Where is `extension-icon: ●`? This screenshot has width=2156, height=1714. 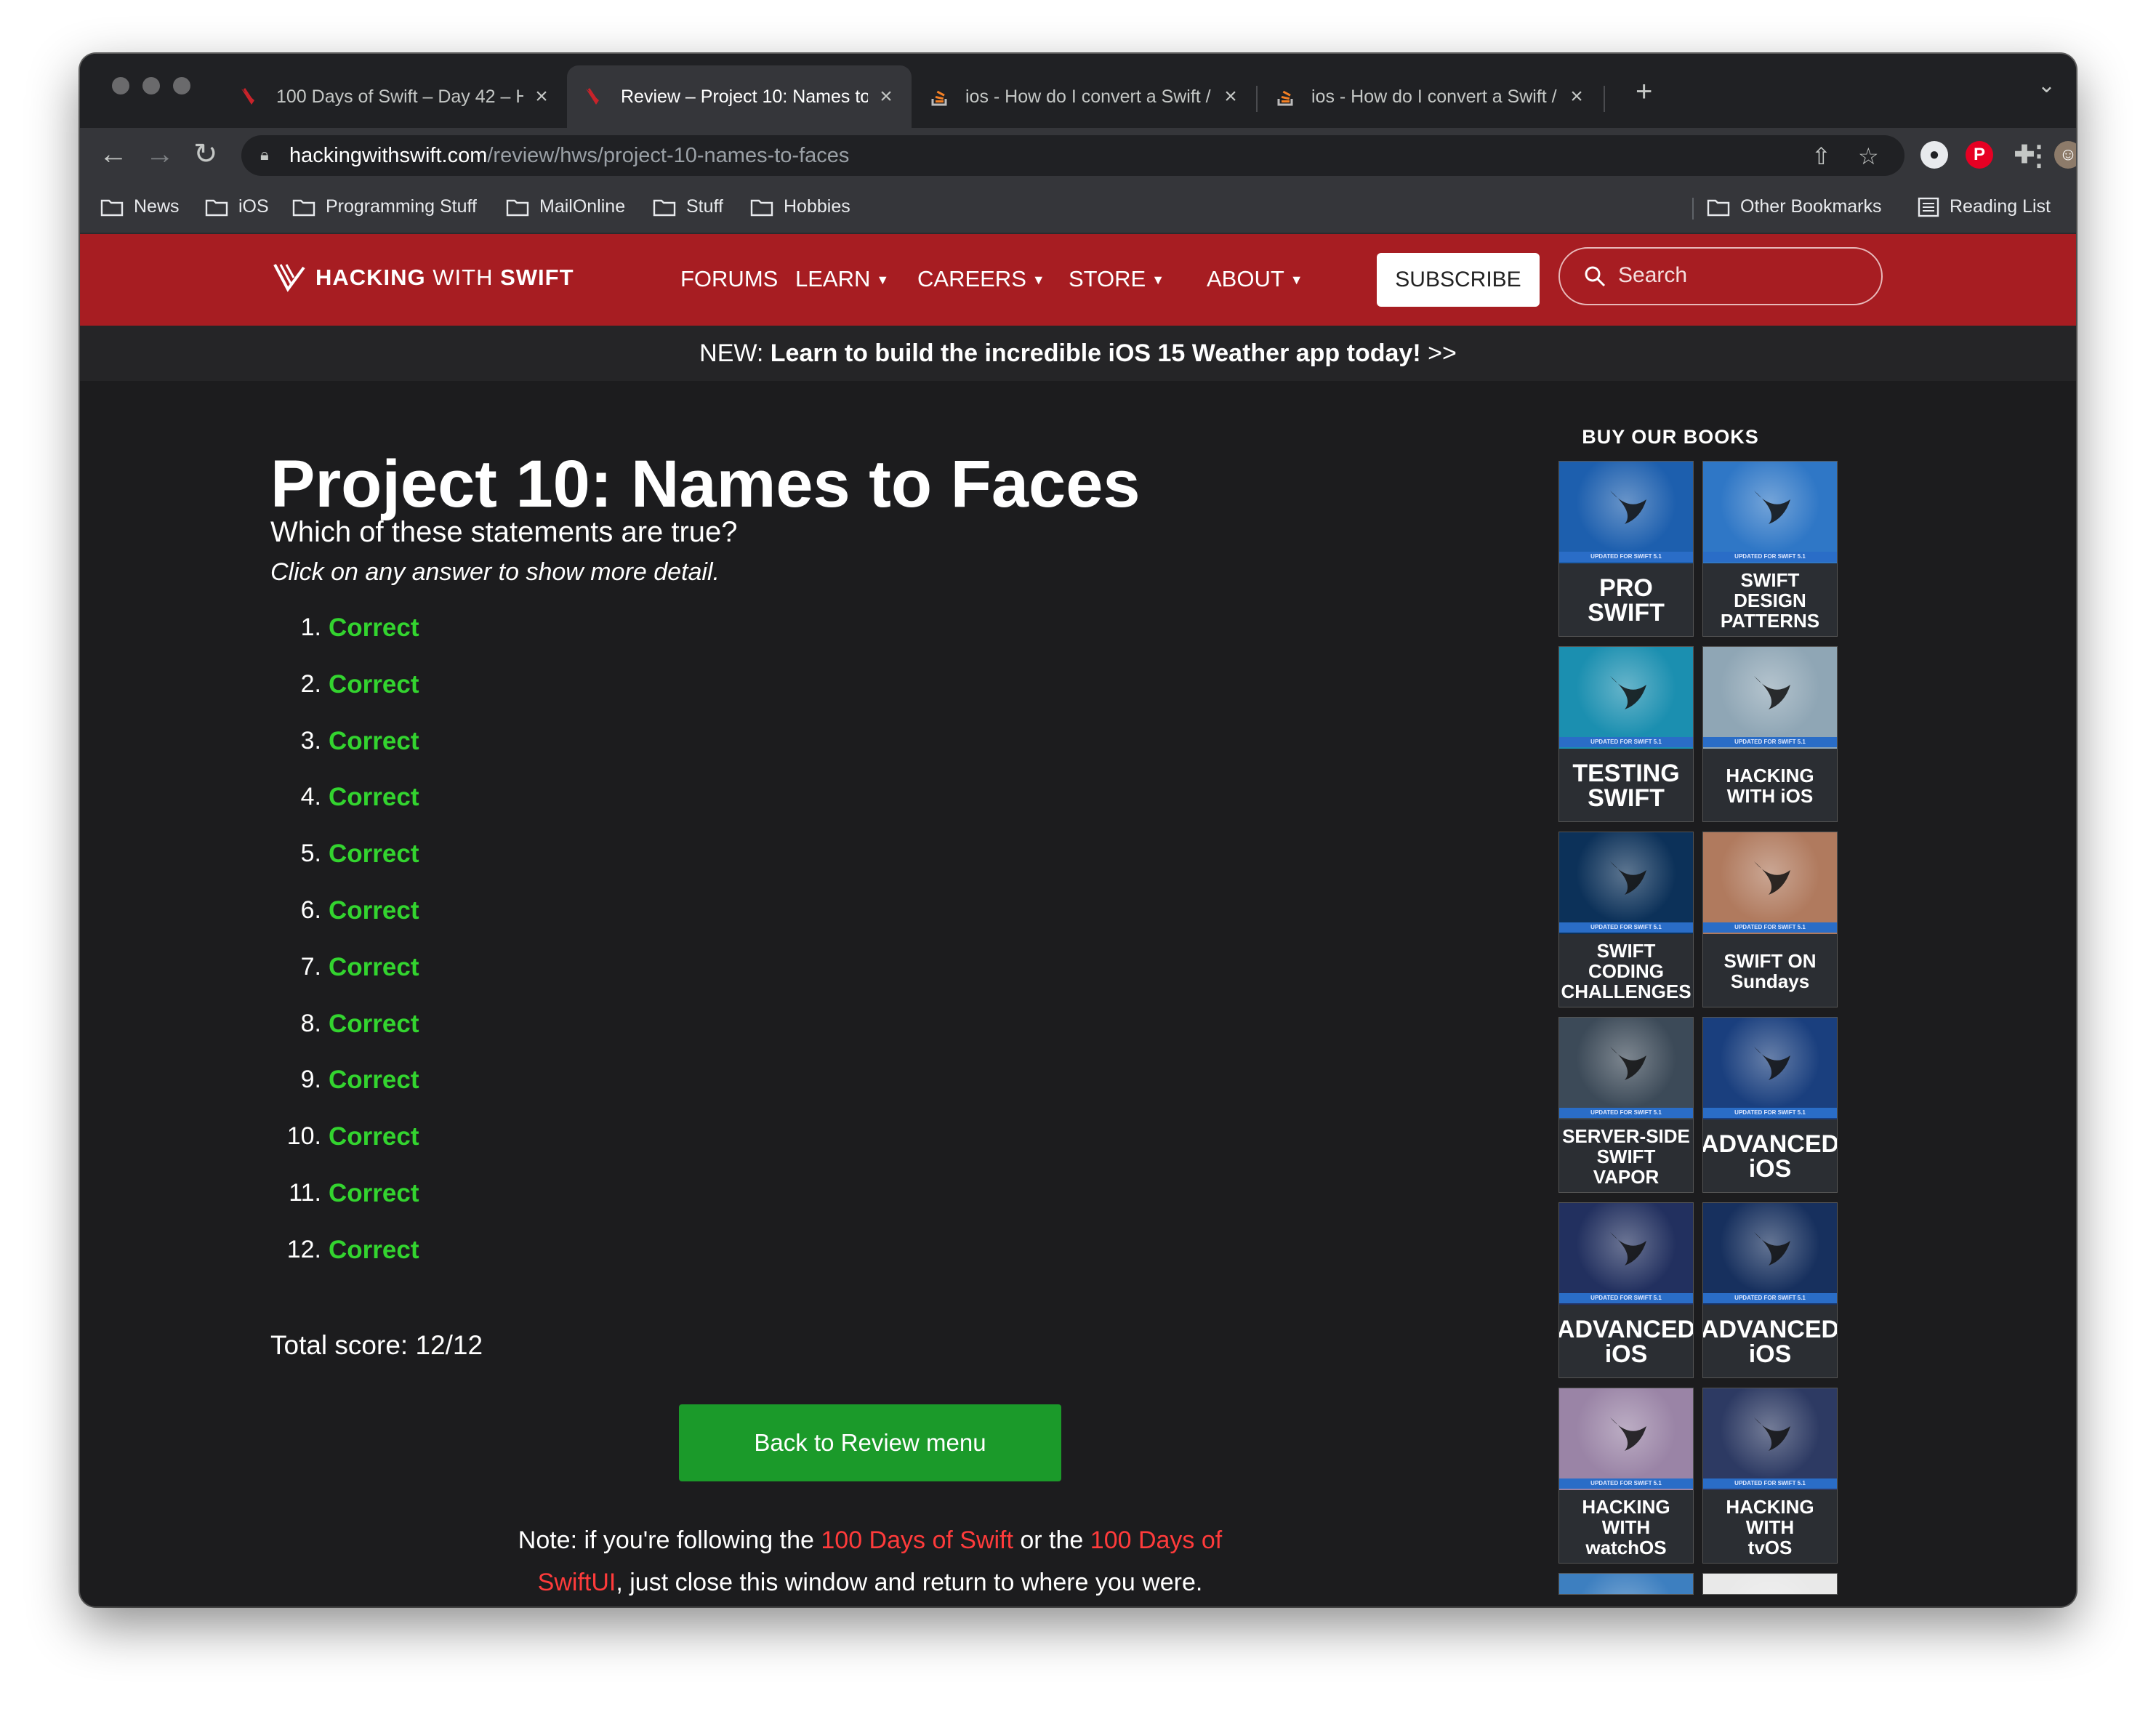
extension-icon: ● is located at coordinates (1934, 155).